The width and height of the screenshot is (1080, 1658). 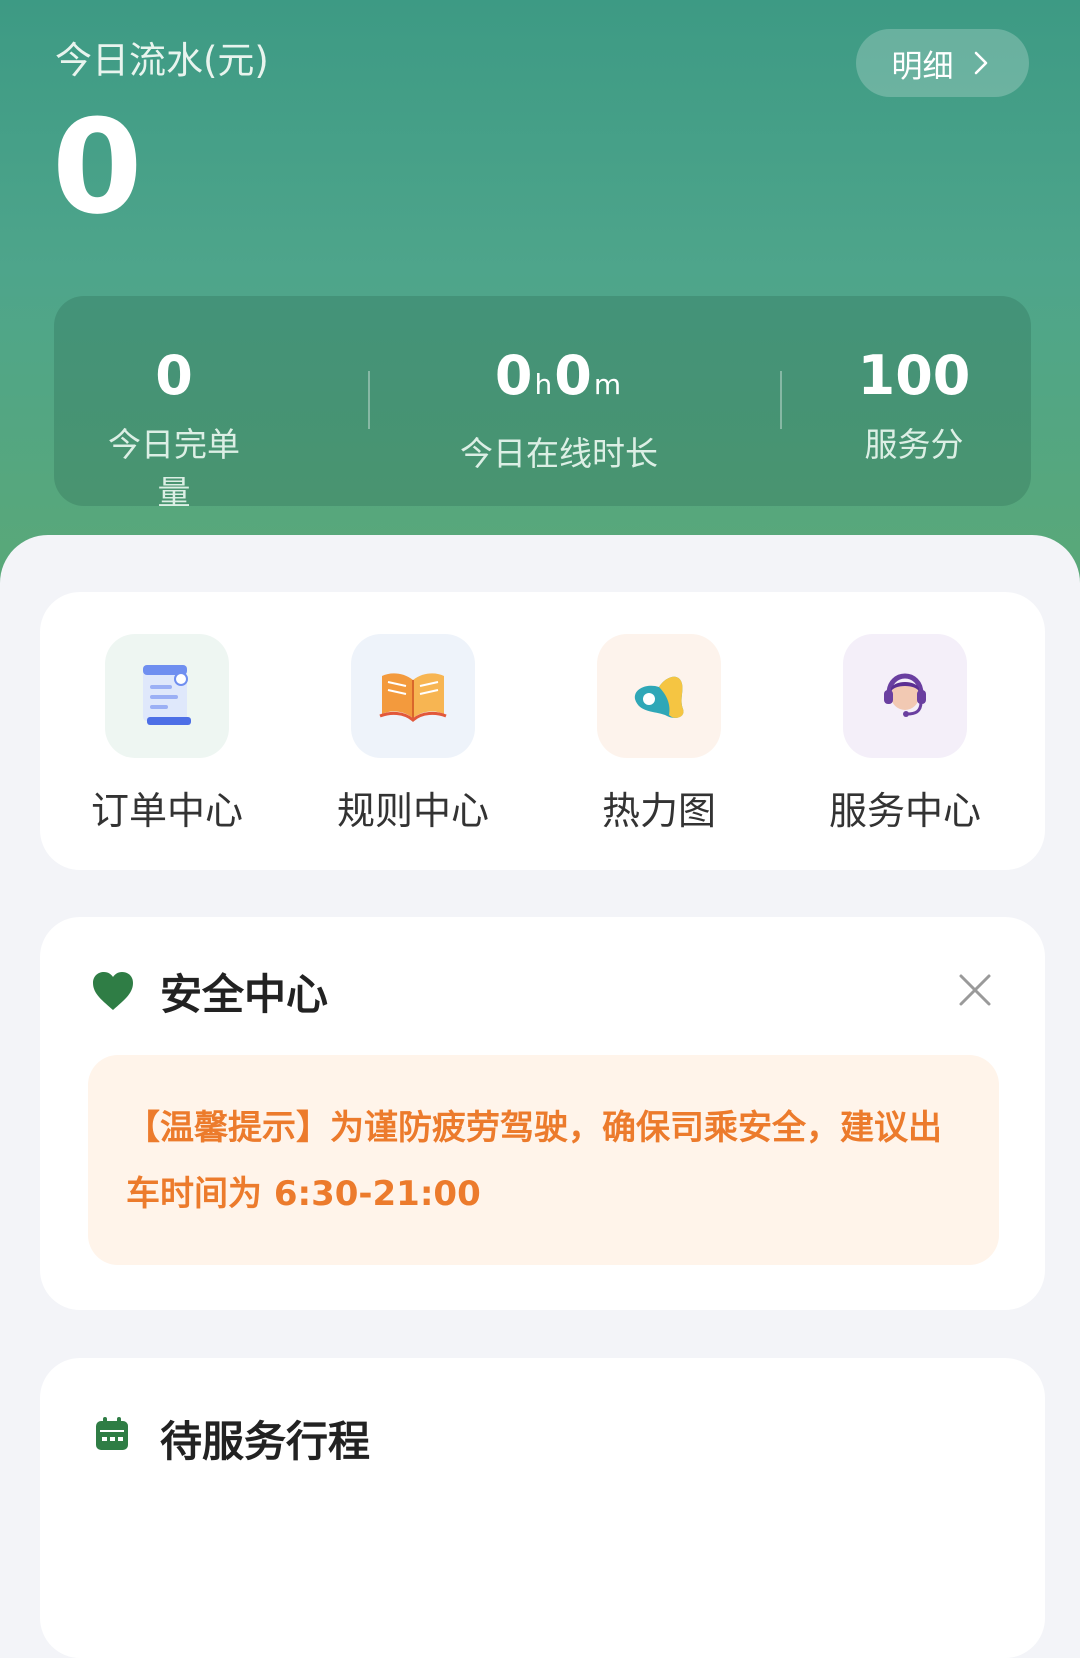 What do you see at coordinates (244, 994) in the screenshot?
I see `safety-center-title: 安全中心` at bounding box center [244, 994].